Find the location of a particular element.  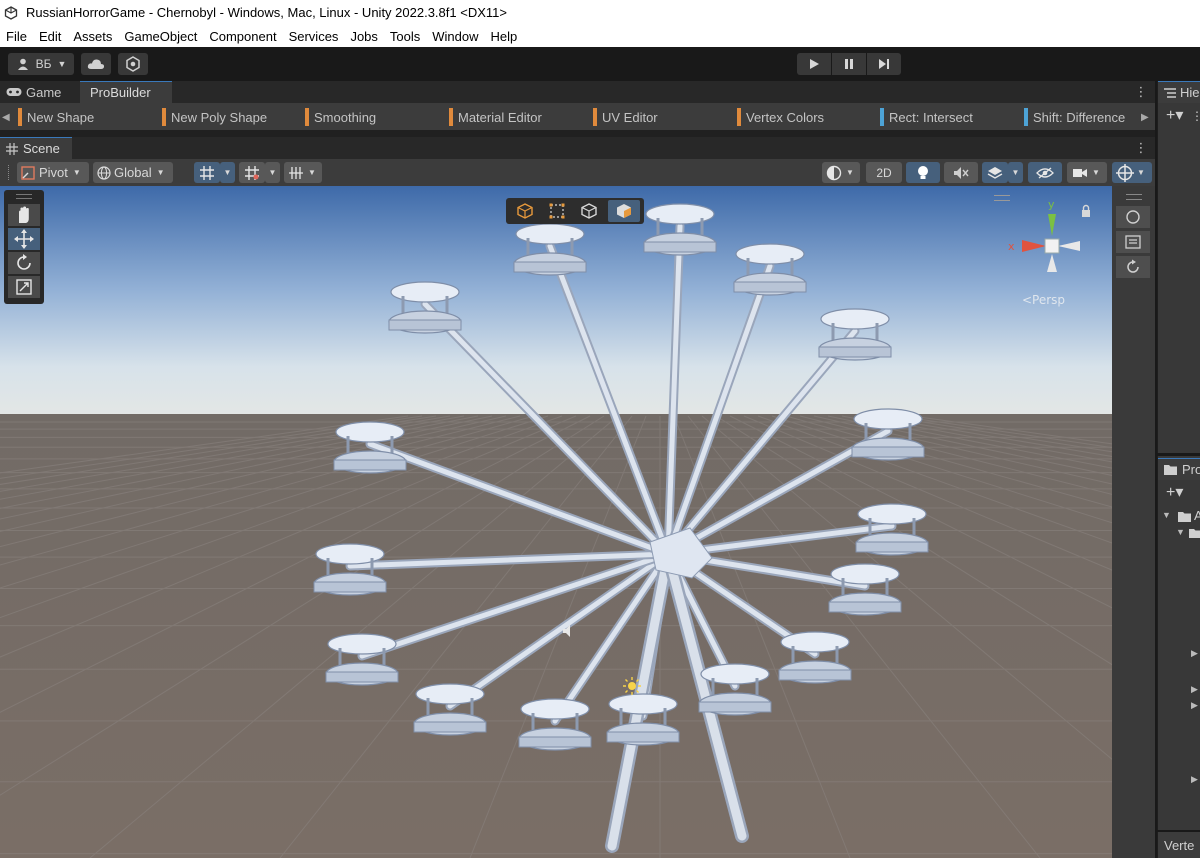

pause-button is located at coordinates (849, 64).